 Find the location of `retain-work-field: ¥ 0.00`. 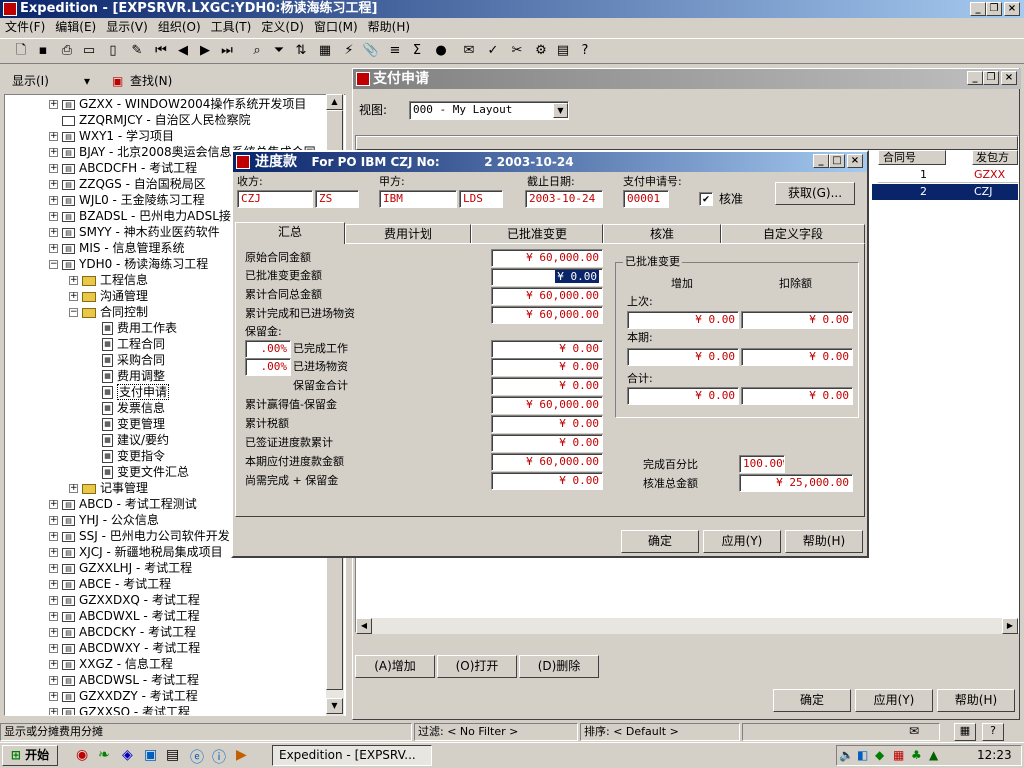

retain-work-field: ¥ 0.00 is located at coordinates (547, 349).